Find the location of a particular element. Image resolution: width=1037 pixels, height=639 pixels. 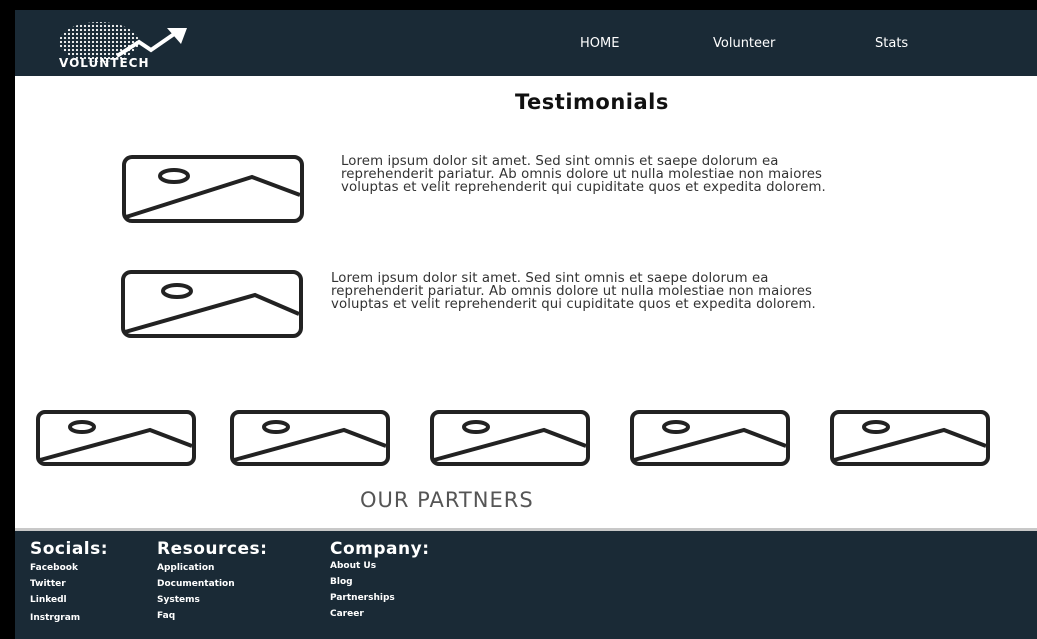

footer-link-twitter: Twitter is located at coordinates (48, 584).